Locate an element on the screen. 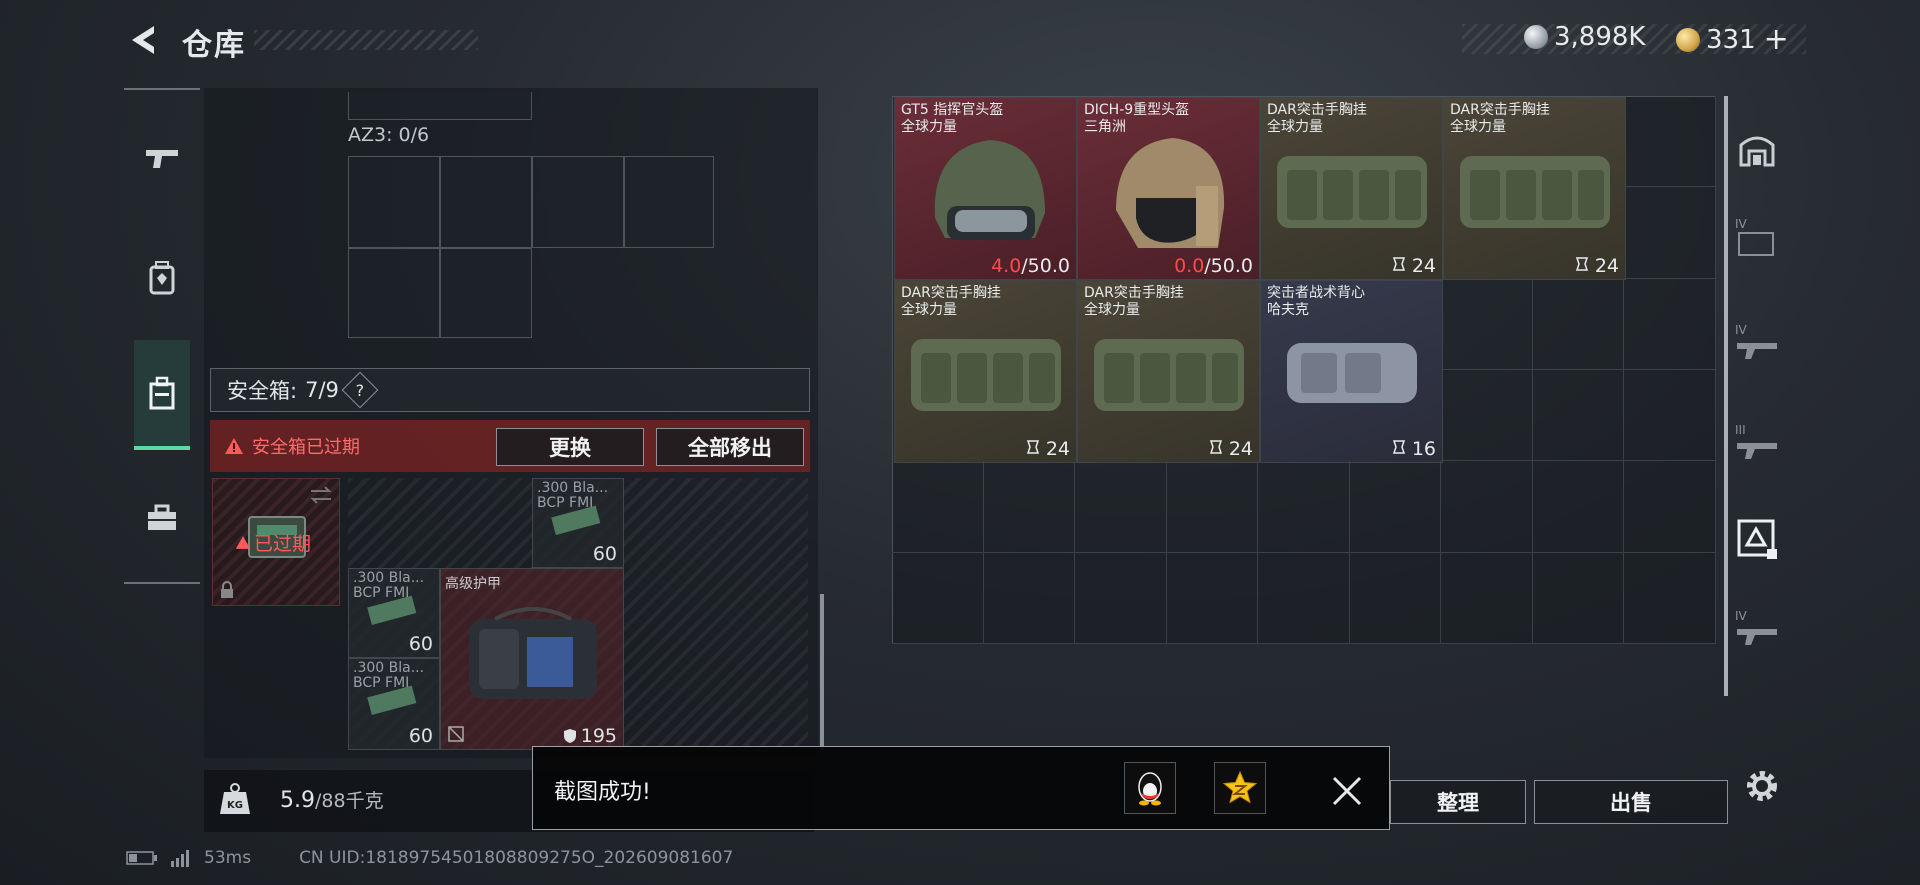 Image resolution: width=1920 pixels, height=885 pixels. tier-label: III is located at coordinates (1740, 430).